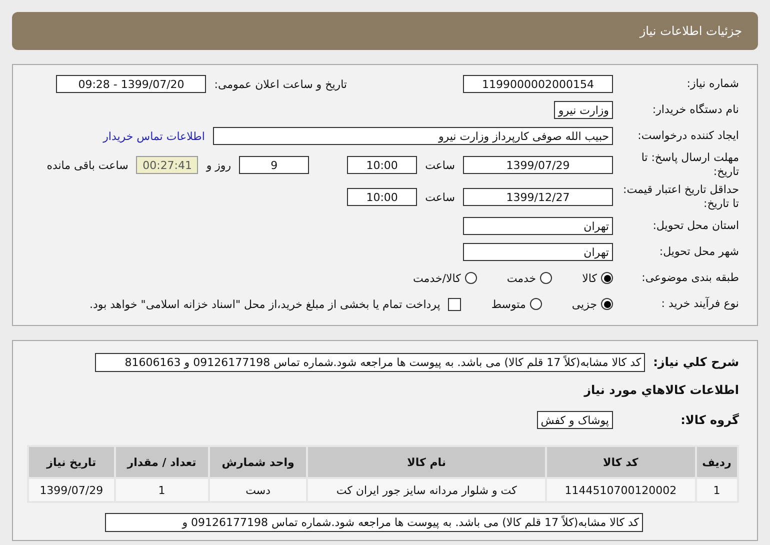  What do you see at coordinates (538, 84) in the screenshot?
I see `need-number-field: 1199000002000154` at bounding box center [538, 84].